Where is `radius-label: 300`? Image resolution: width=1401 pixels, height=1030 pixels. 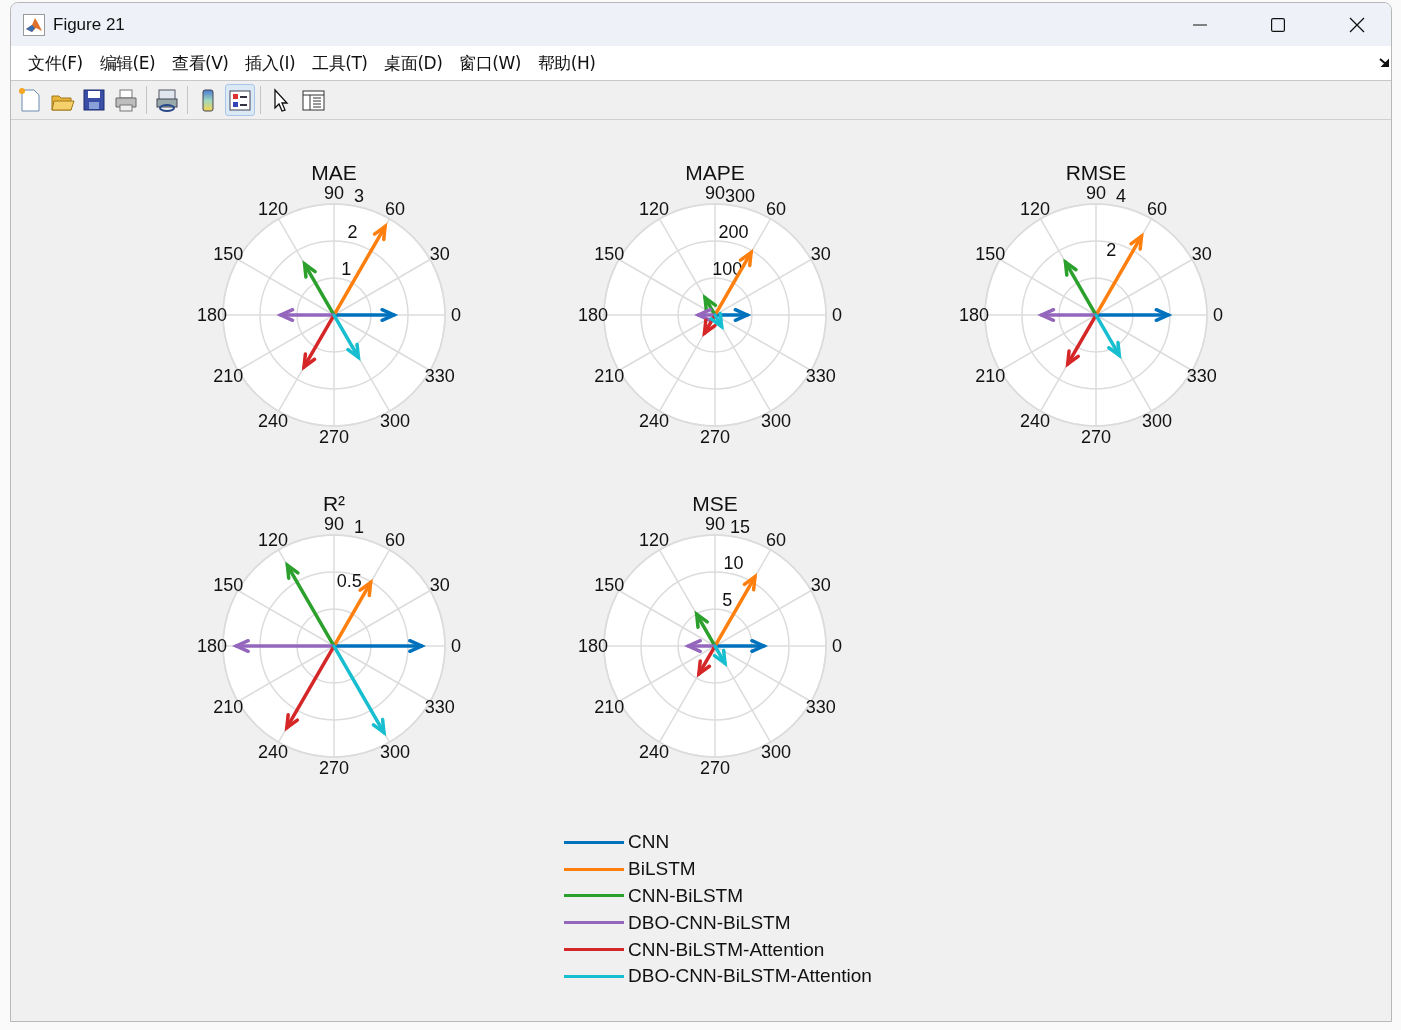 radius-label: 300 is located at coordinates (740, 195).